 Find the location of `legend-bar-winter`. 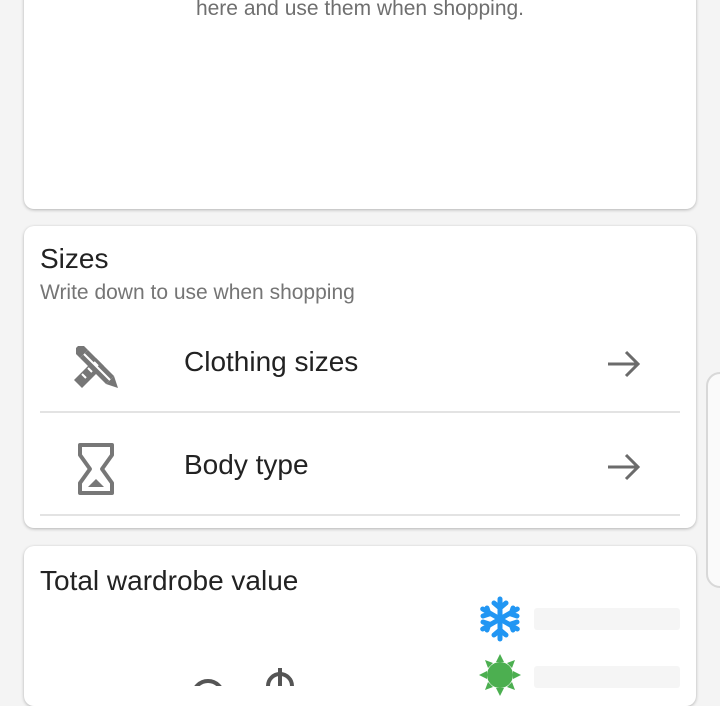

legend-bar-winter is located at coordinates (607, 619).